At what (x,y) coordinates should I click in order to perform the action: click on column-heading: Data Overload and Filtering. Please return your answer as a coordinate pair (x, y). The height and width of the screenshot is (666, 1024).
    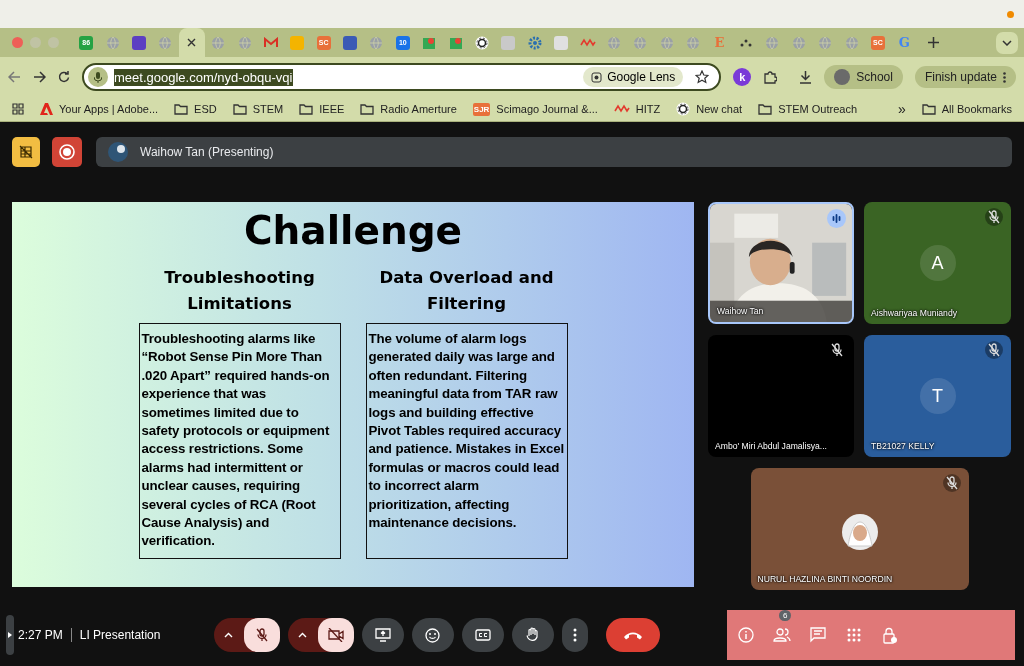
    Looking at the image, I should click on (466, 291).